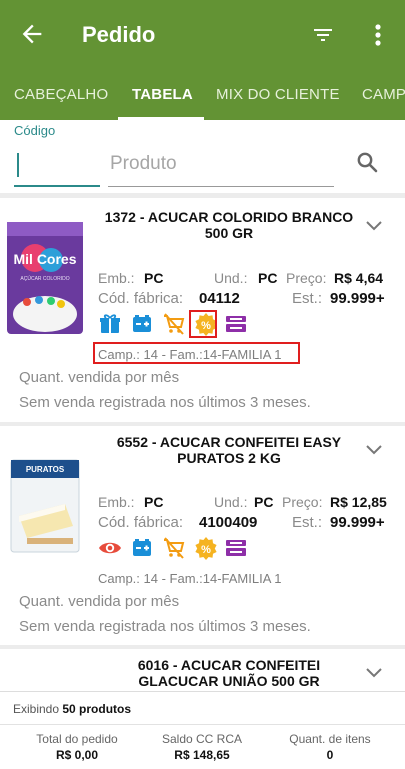  What do you see at coordinates (330, 755) in the screenshot?
I see `quant-itens-value: 0` at bounding box center [330, 755].